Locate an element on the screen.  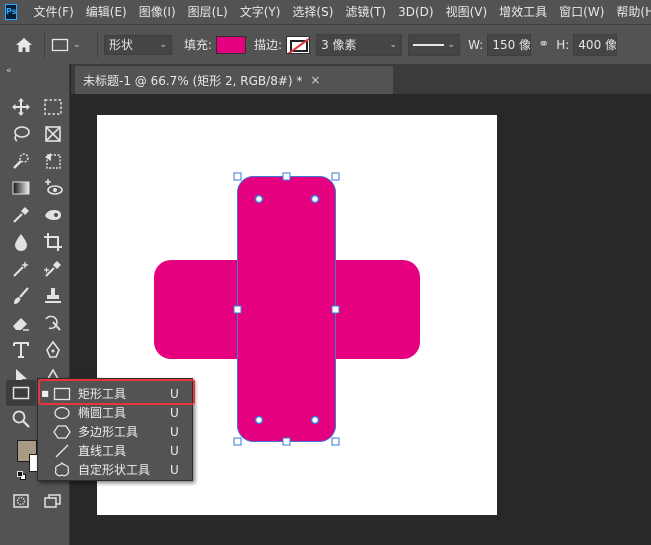
corner-radius-handle-top-right is located at coordinates (315, 199).